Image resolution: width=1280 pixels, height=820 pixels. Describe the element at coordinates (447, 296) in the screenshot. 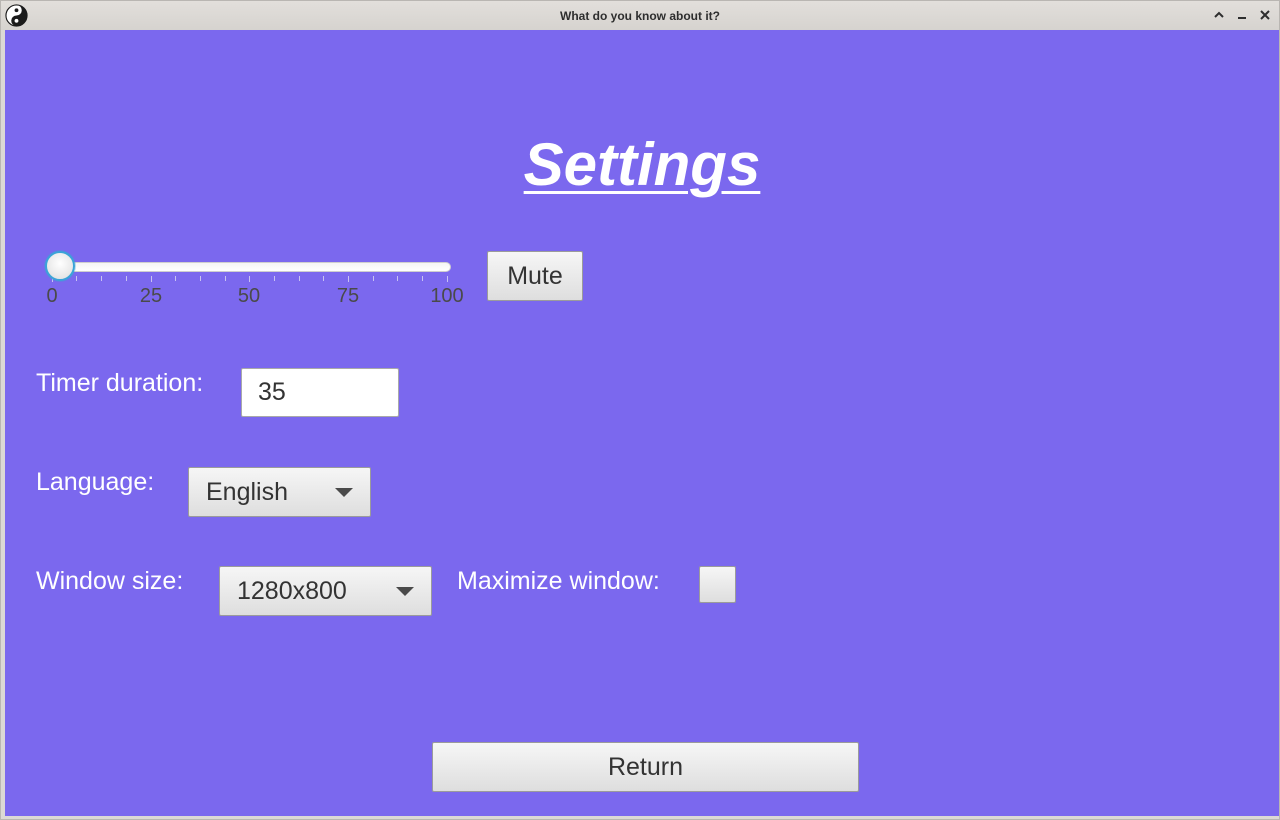

I see `slider-tick-label: 100` at that location.